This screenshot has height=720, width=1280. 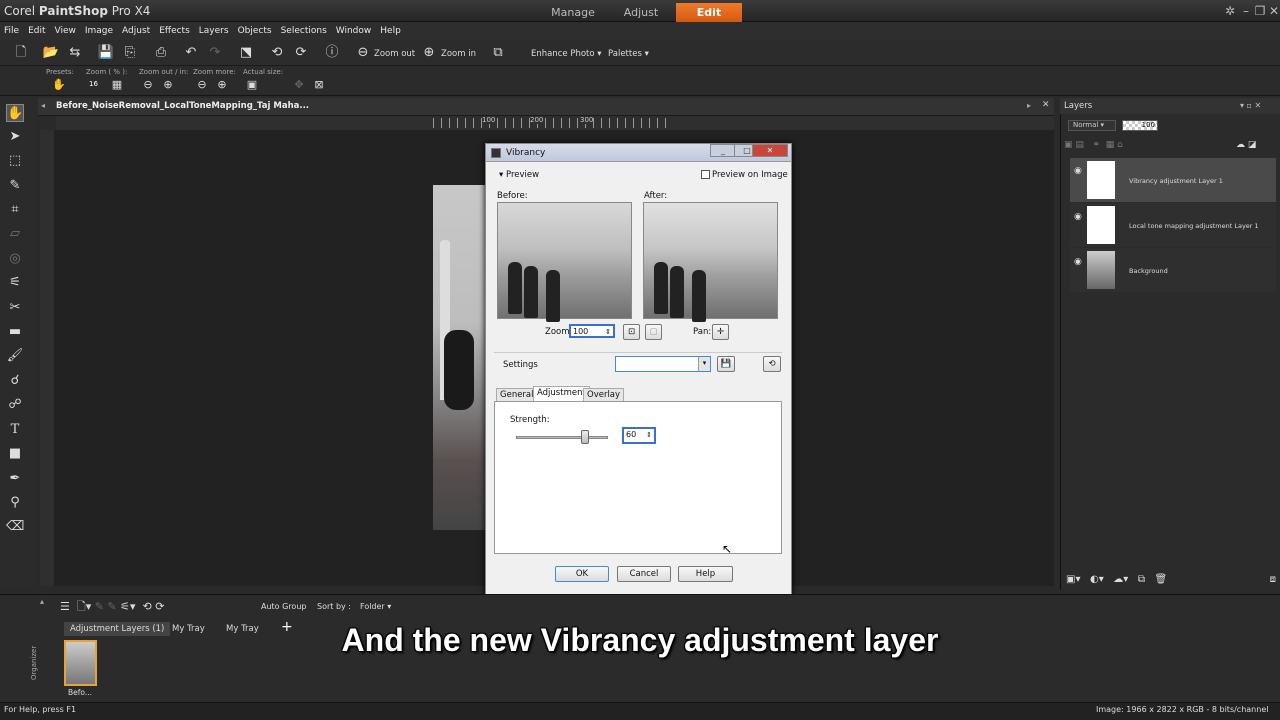 I want to click on enhance-photo-menu: Enhance Photo ▾, so click(x=566, y=54).